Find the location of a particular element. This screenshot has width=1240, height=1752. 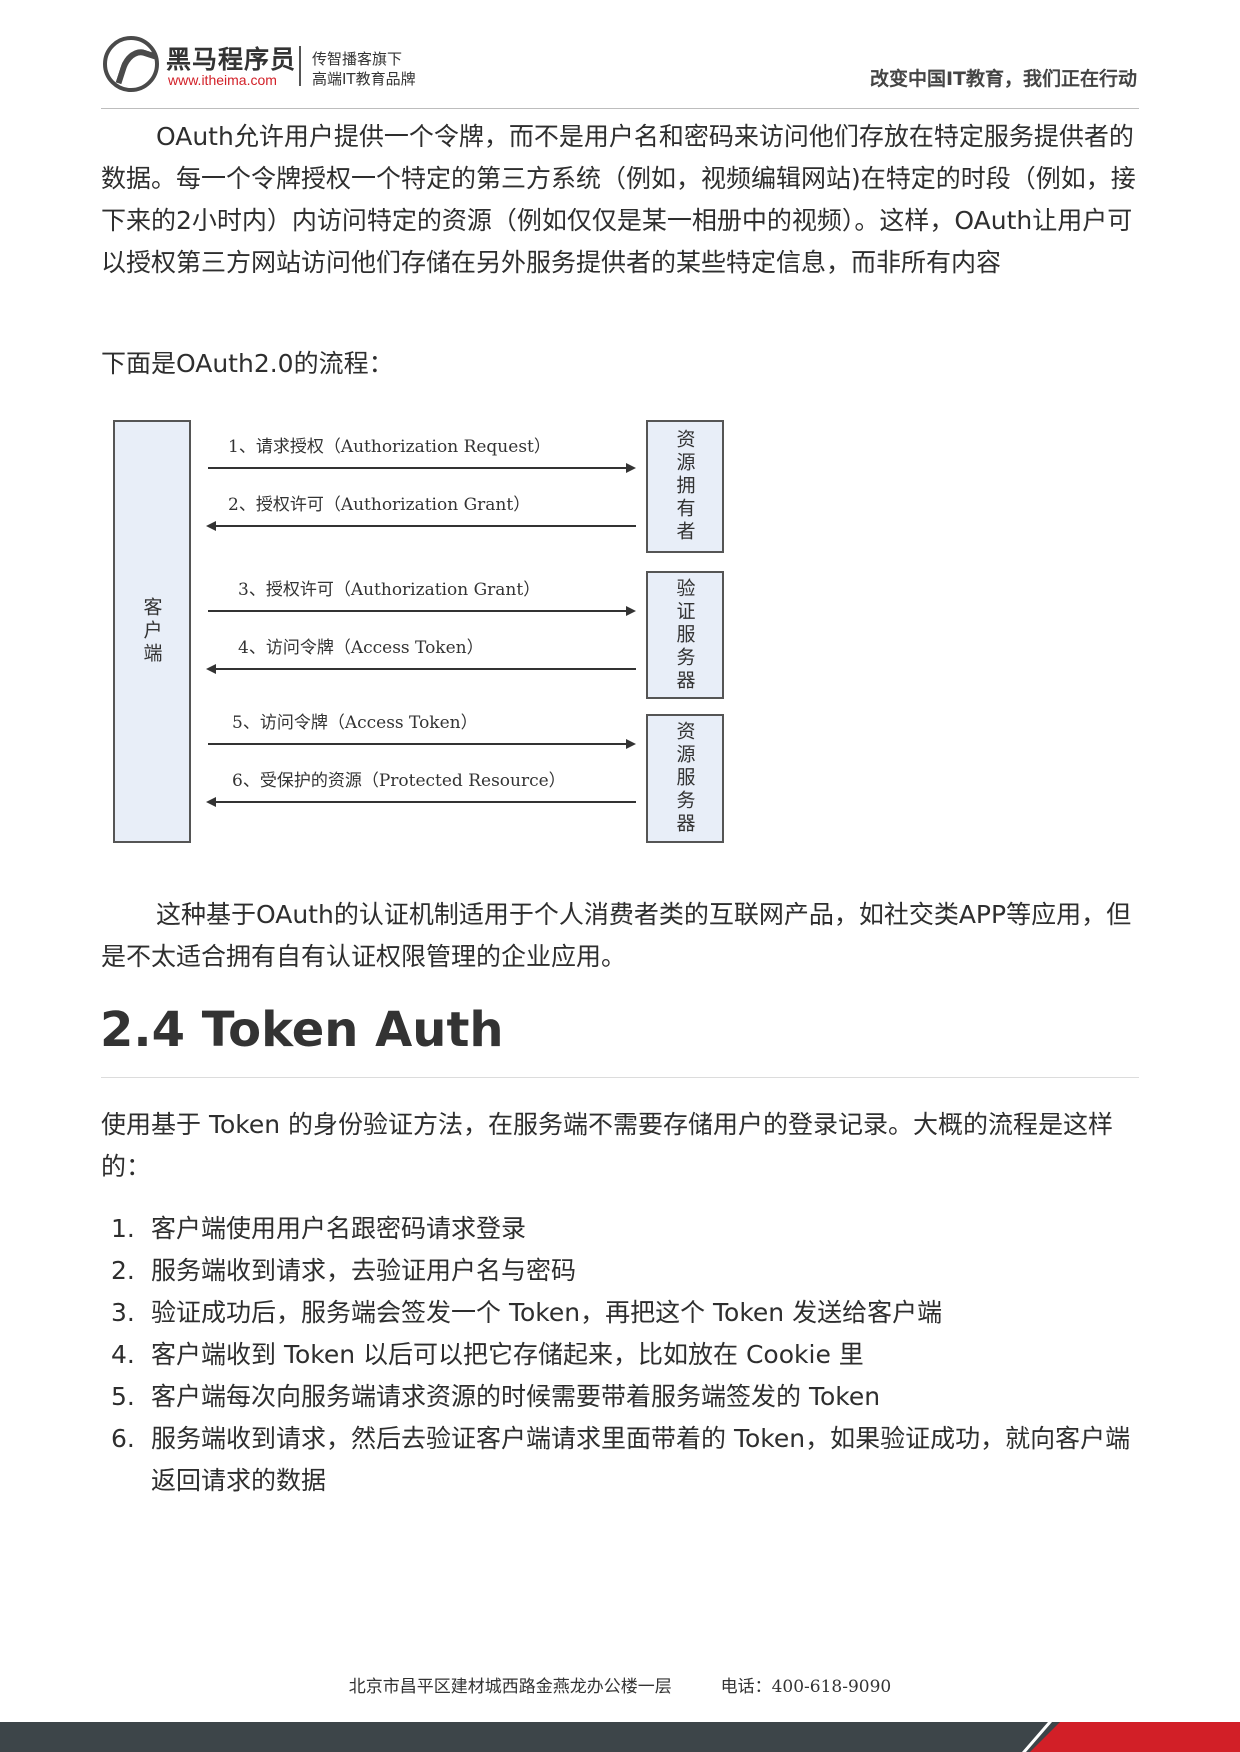

client-box: 客户端 is located at coordinates (152, 631).